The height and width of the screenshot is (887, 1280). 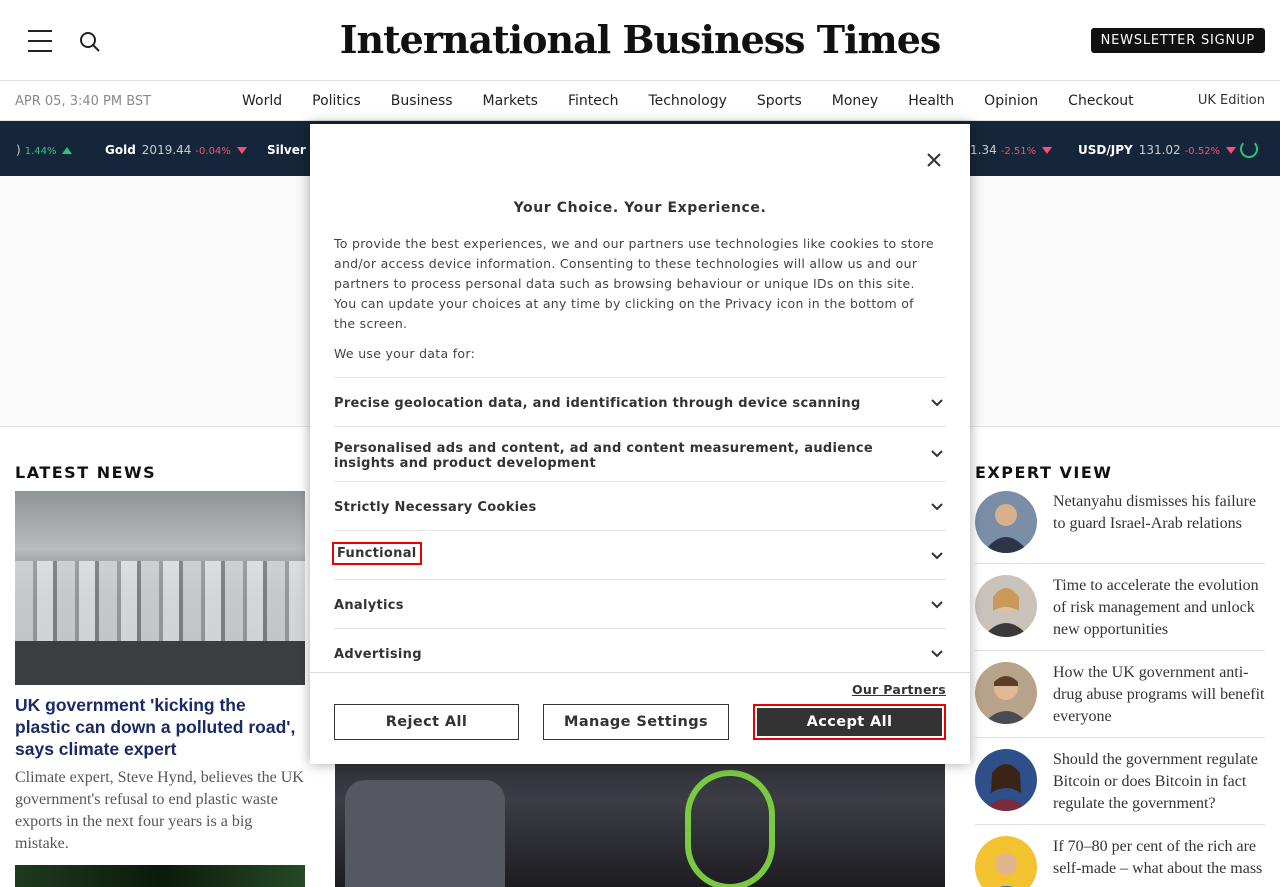 What do you see at coordinates (435, 507) in the screenshot?
I see `purpose-label: Strictly Necessary Cookies` at bounding box center [435, 507].